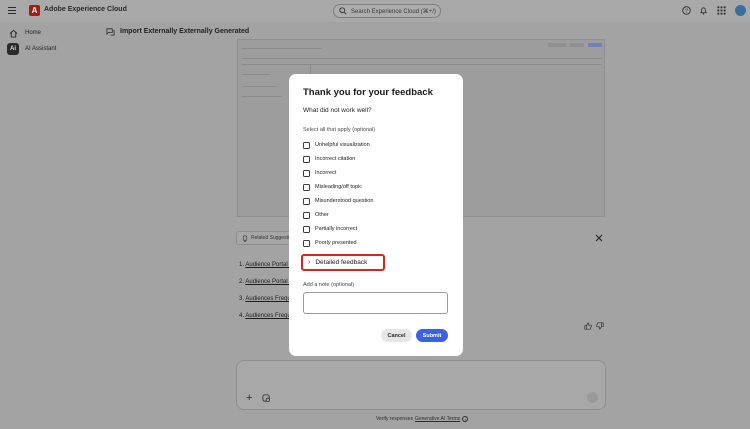 This screenshot has height=429, width=750. What do you see at coordinates (465, 419) in the screenshot?
I see `info-icon: i` at bounding box center [465, 419].